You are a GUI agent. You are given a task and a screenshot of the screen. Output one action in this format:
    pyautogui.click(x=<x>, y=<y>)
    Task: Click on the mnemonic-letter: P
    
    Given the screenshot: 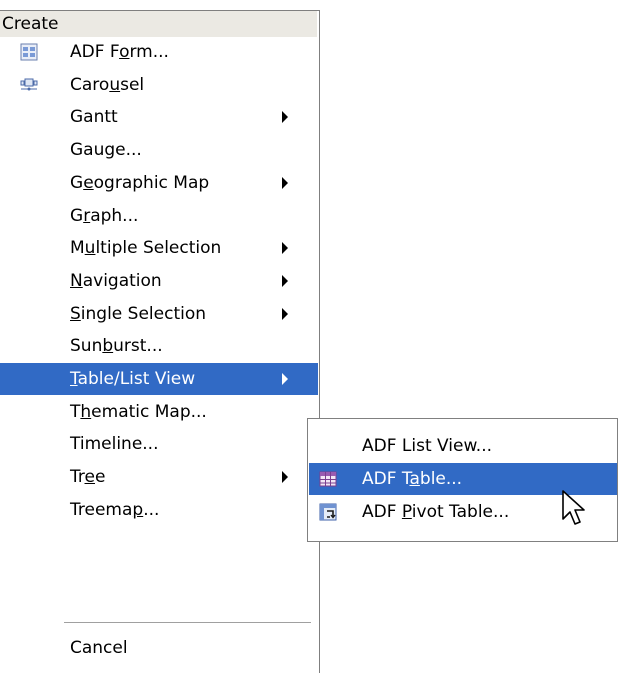 What is the action you would take?
    pyautogui.click(x=406, y=512)
    